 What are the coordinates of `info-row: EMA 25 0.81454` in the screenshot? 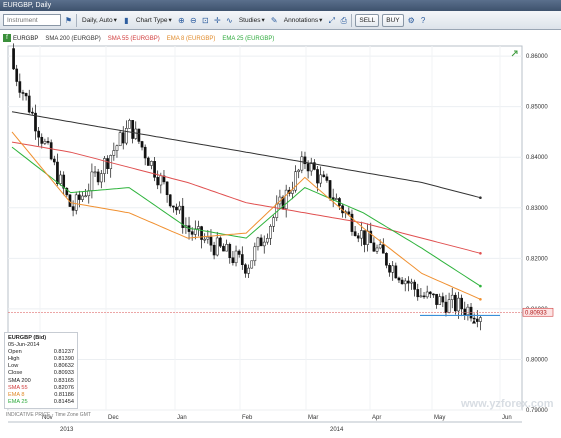 It's located at (41, 402).